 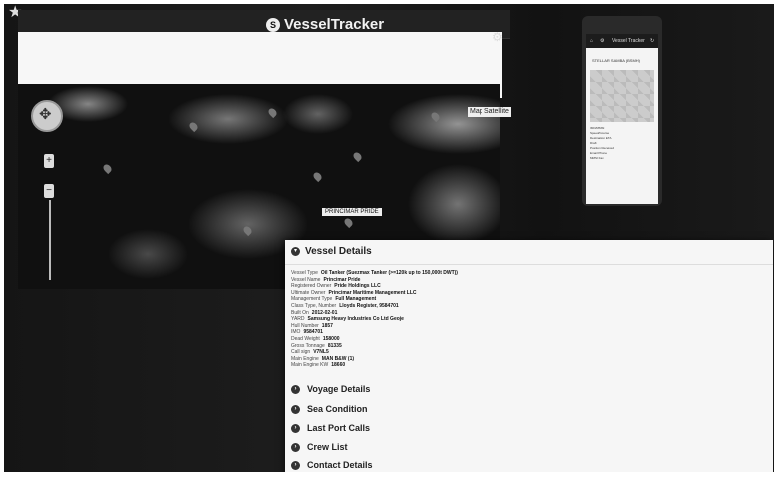 I want to click on vessel-details-title: Vessel Details, so click(x=338, y=251).